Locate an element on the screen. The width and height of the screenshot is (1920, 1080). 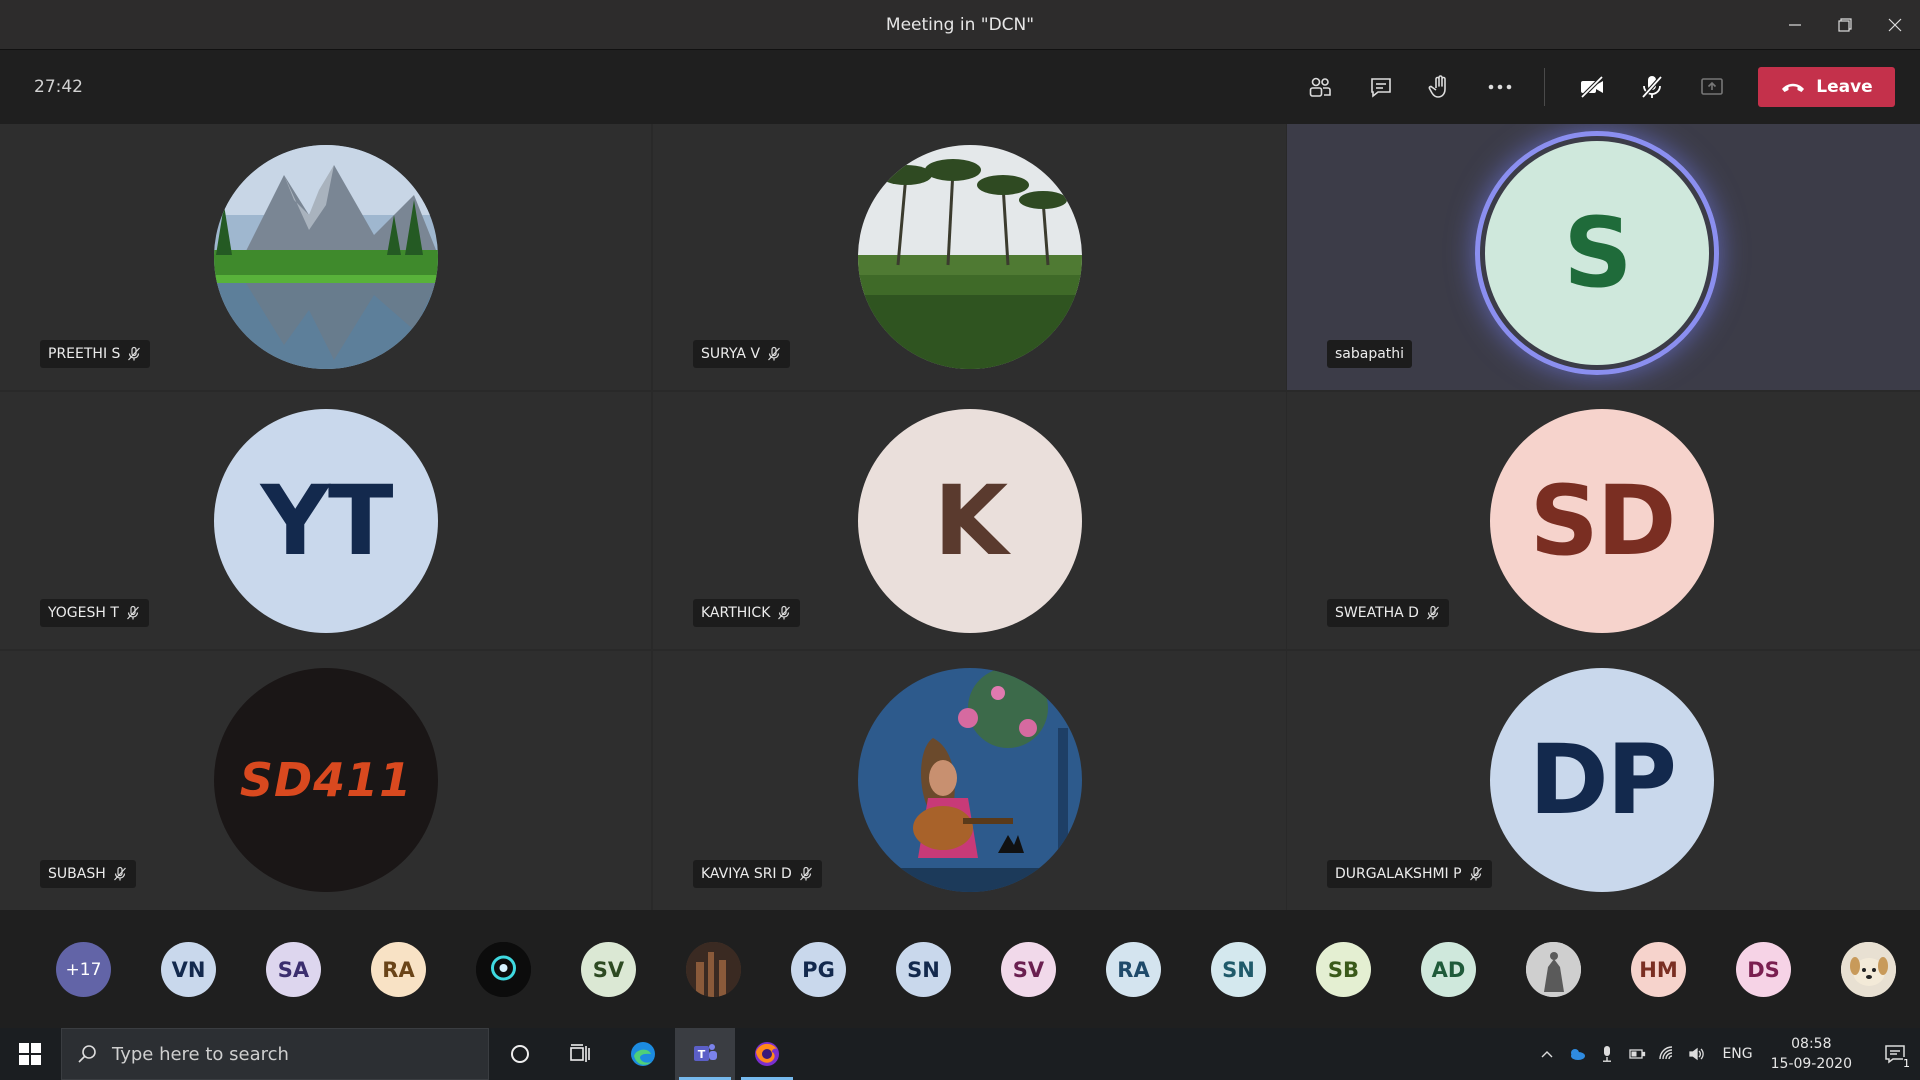
participant-tile: YT YOGESH T is located at coordinates (325, 520).